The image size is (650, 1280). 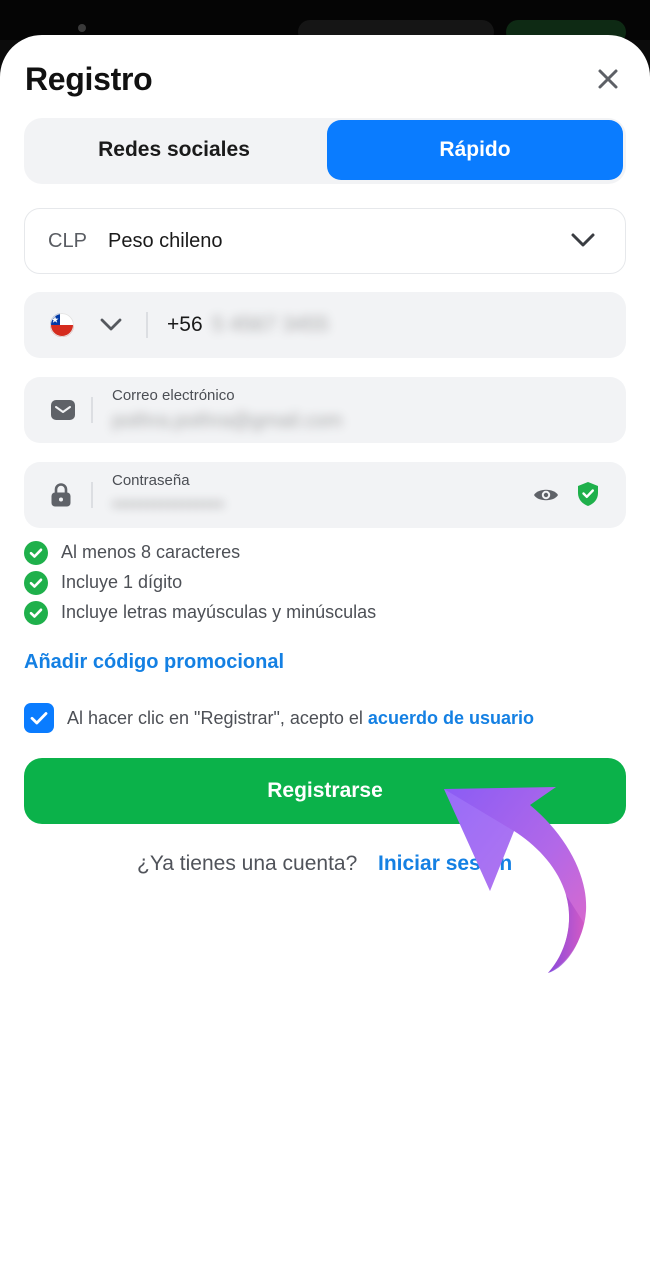 I want to click on password-field: Contraseña ••••••••••••••••, so click(x=325, y=495).